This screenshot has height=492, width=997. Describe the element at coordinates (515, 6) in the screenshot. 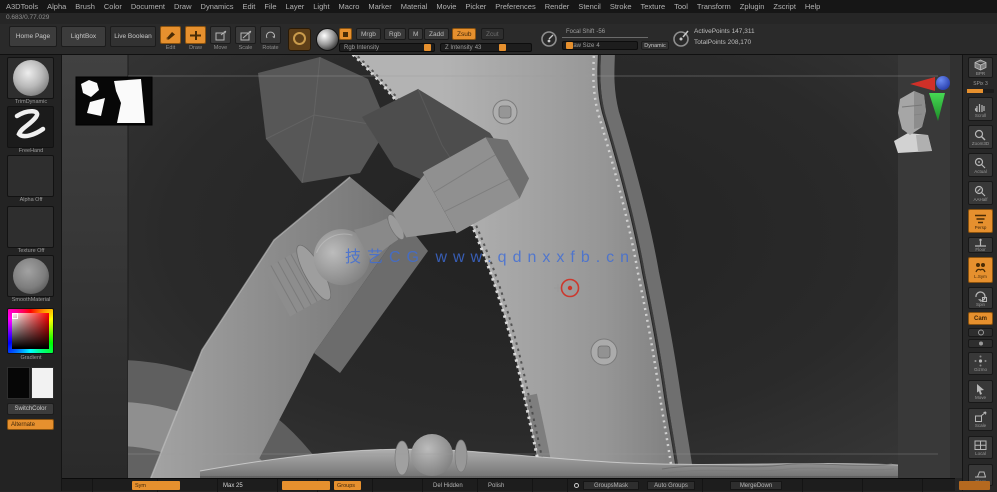

I see `menu-item: Preferences` at that location.